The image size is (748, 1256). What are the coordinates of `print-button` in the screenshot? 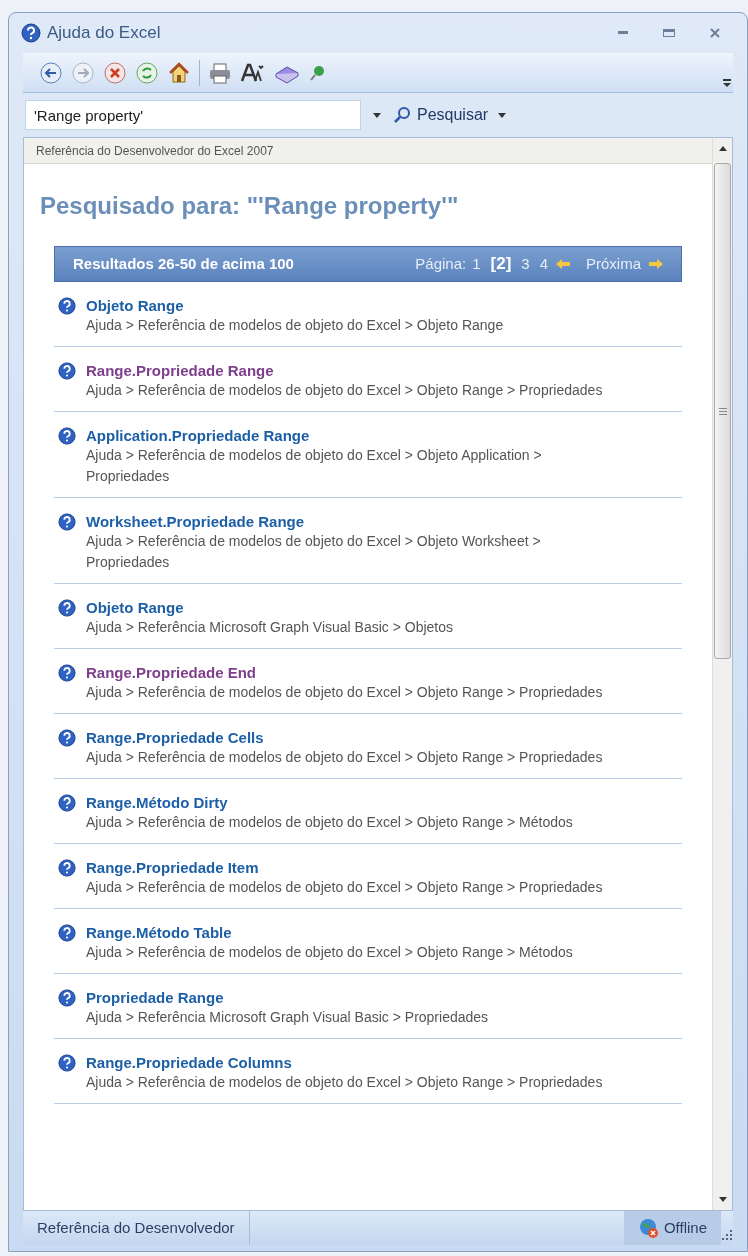 It's located at (220, 72).